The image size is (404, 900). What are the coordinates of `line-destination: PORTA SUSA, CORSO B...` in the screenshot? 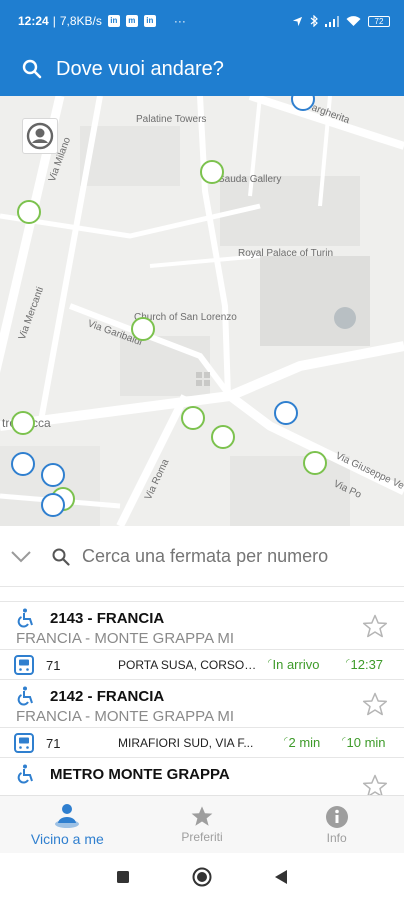 It's located at (188, 665).